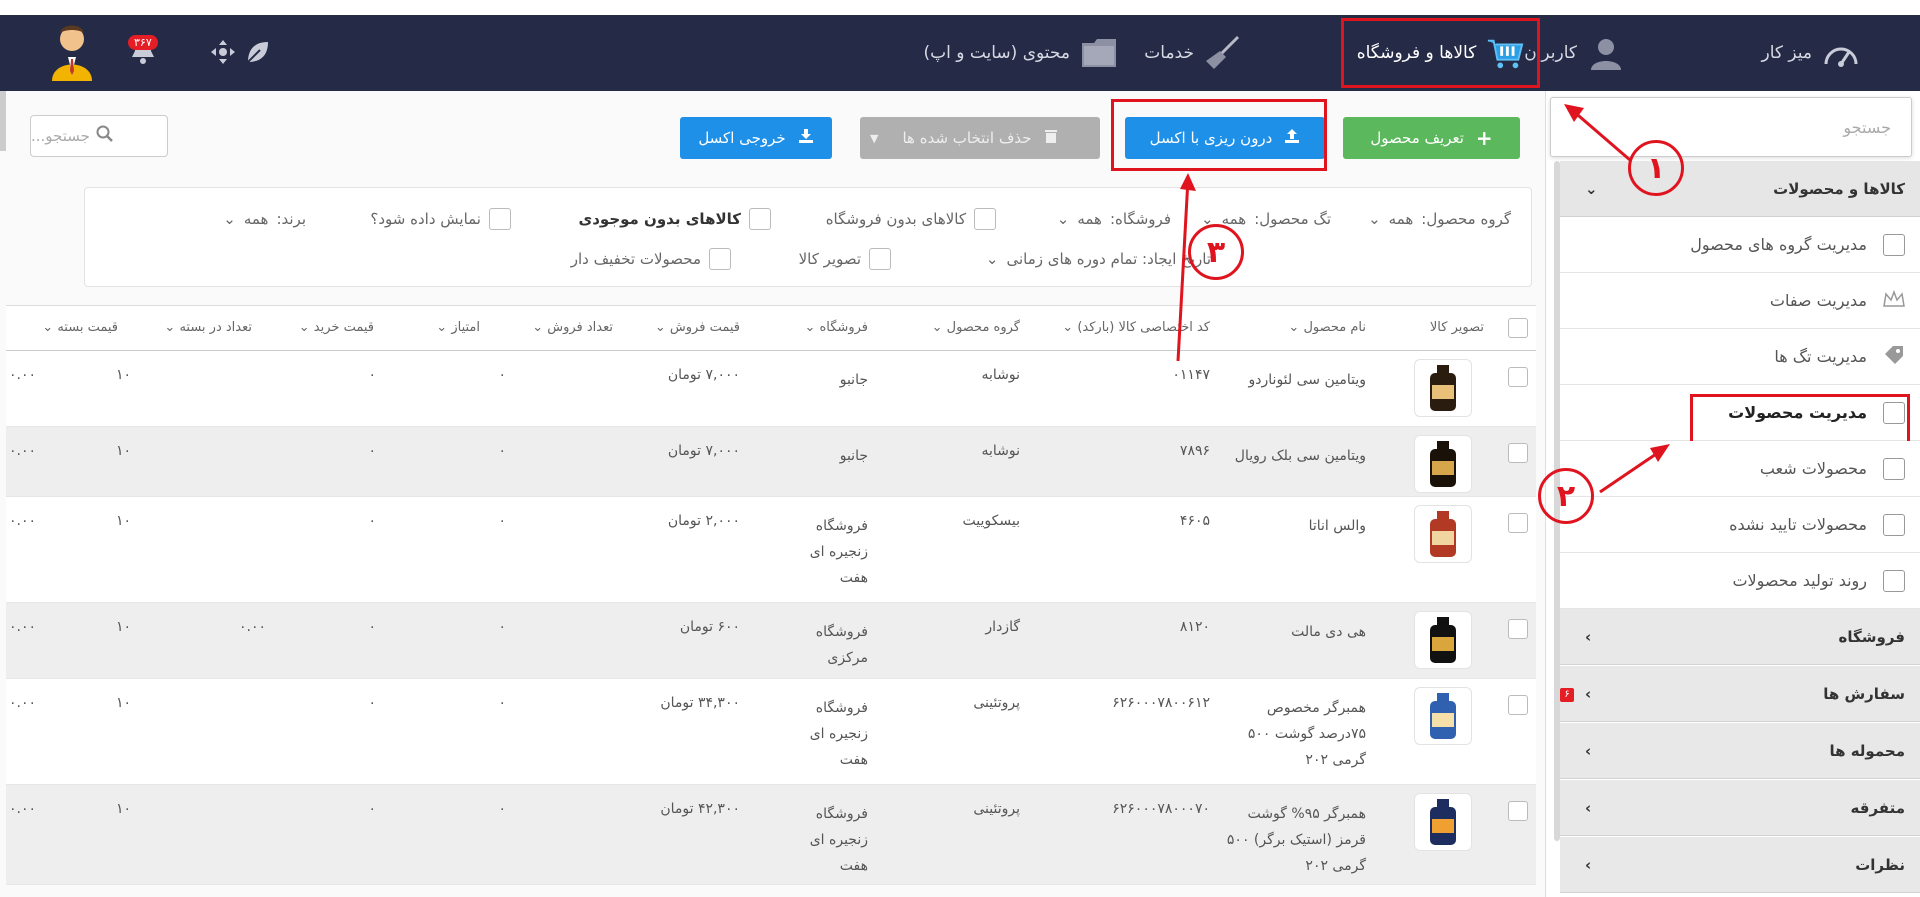 The height and width of the screenshot is (897, 1920). What do you see at coordinates (291, 219) in the screenshot?
I see `filter-label: برند:` at bounding box center [291, 219].